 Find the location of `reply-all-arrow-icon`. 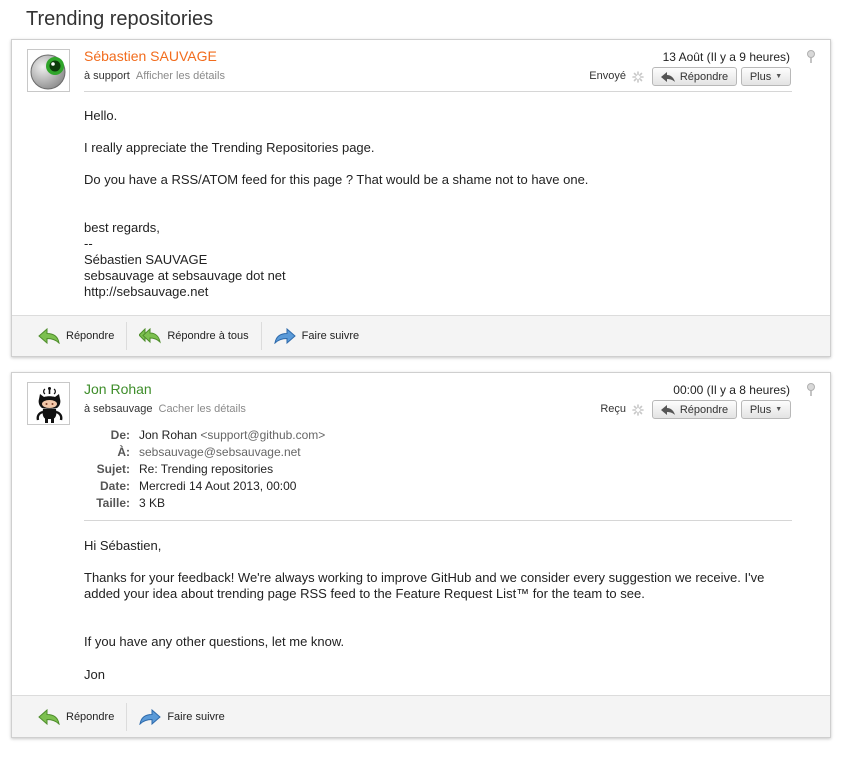

reply-all-arrow-icon is located at coordinates (150, 336).